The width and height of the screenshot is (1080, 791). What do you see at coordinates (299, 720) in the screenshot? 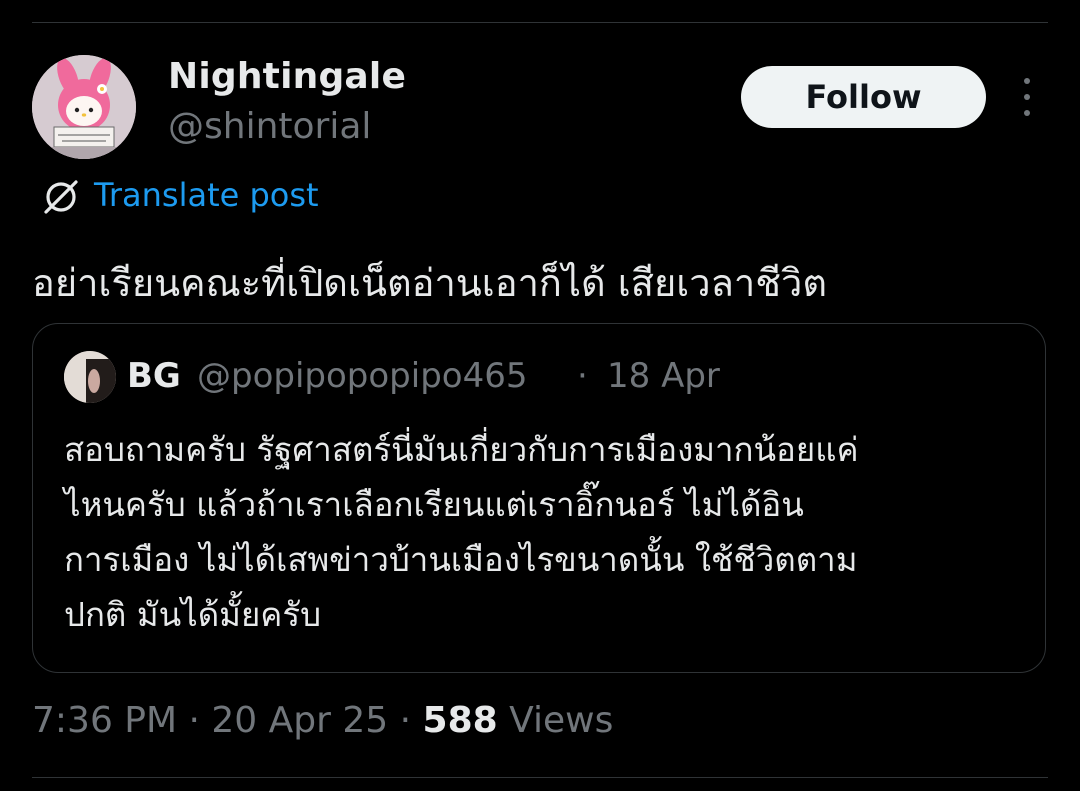
I see `post-date: 20 Apr 25` at bounding box center [299, 720].